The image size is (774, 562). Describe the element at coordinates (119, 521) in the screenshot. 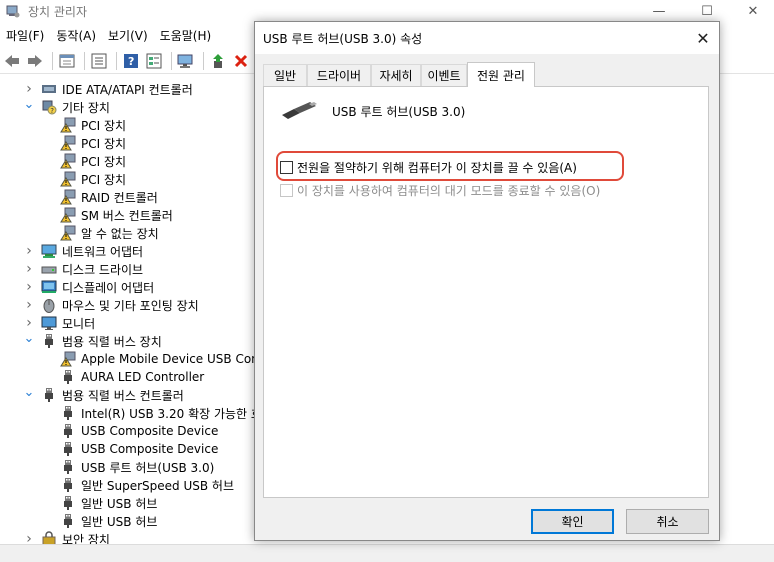

I see `tree-item-label: 일반 USB 허브` at that location.